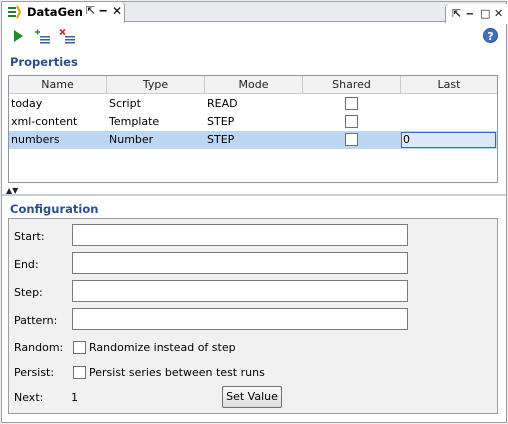  What do you see at coordinates (34, 372) in the screenshot?
I see `persist-label: Persist:` at bounding box center [34, 372].